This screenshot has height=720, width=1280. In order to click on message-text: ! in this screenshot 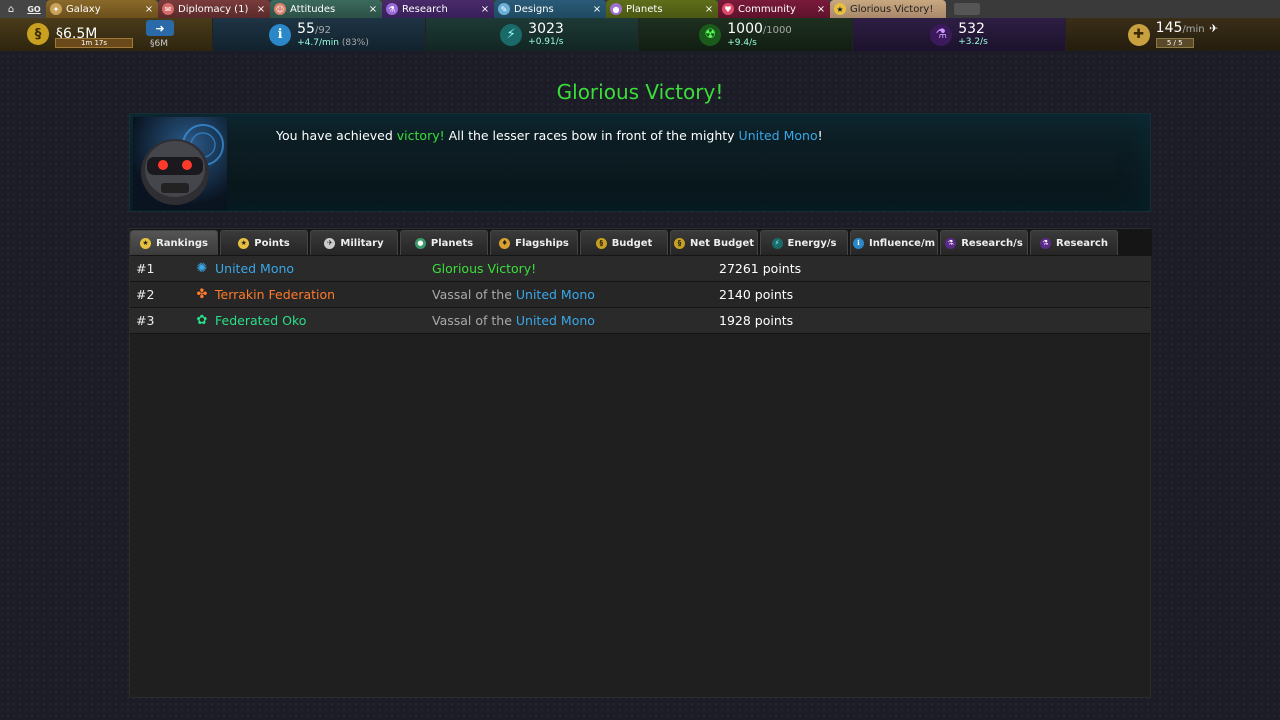, I will do `click(820, 135)`.